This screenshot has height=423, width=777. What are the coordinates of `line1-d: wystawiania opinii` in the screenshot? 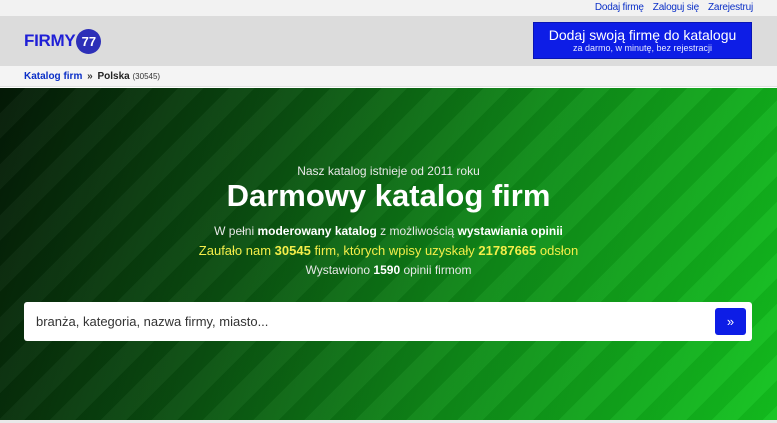 It's located at (510, 231).